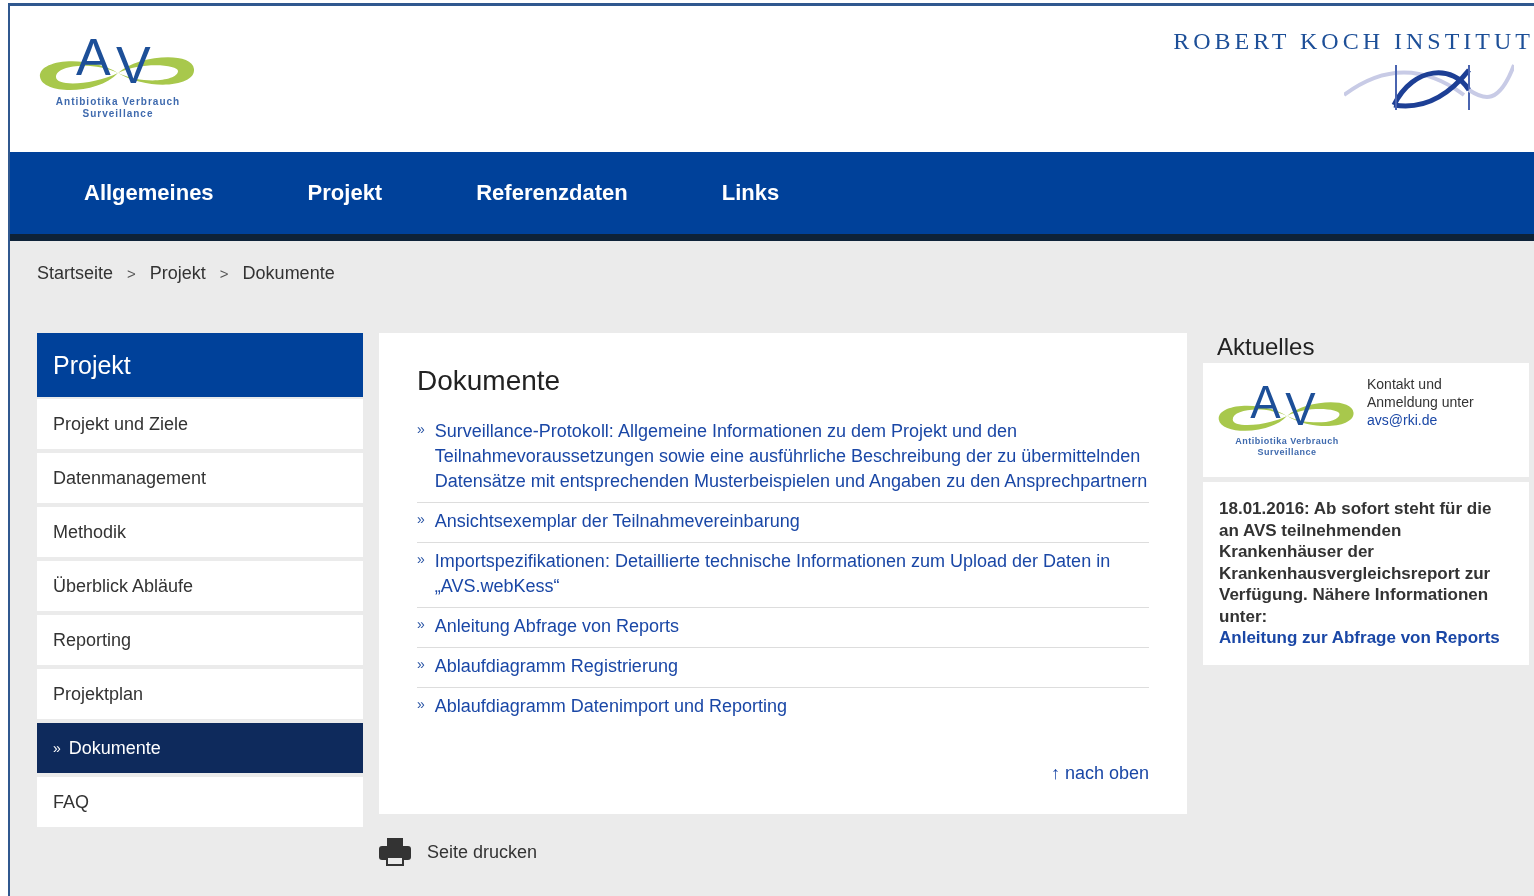  Describe the element at coordinates (288, 298) in the screenshot. I see `breadcrumb-link: Dokumente` at that location.